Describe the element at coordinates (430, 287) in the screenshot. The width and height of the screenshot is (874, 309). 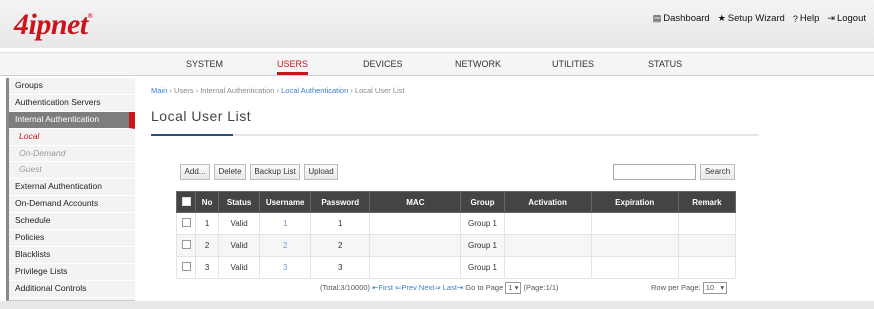
I see `pager-next-link: Next⇒` at that location.